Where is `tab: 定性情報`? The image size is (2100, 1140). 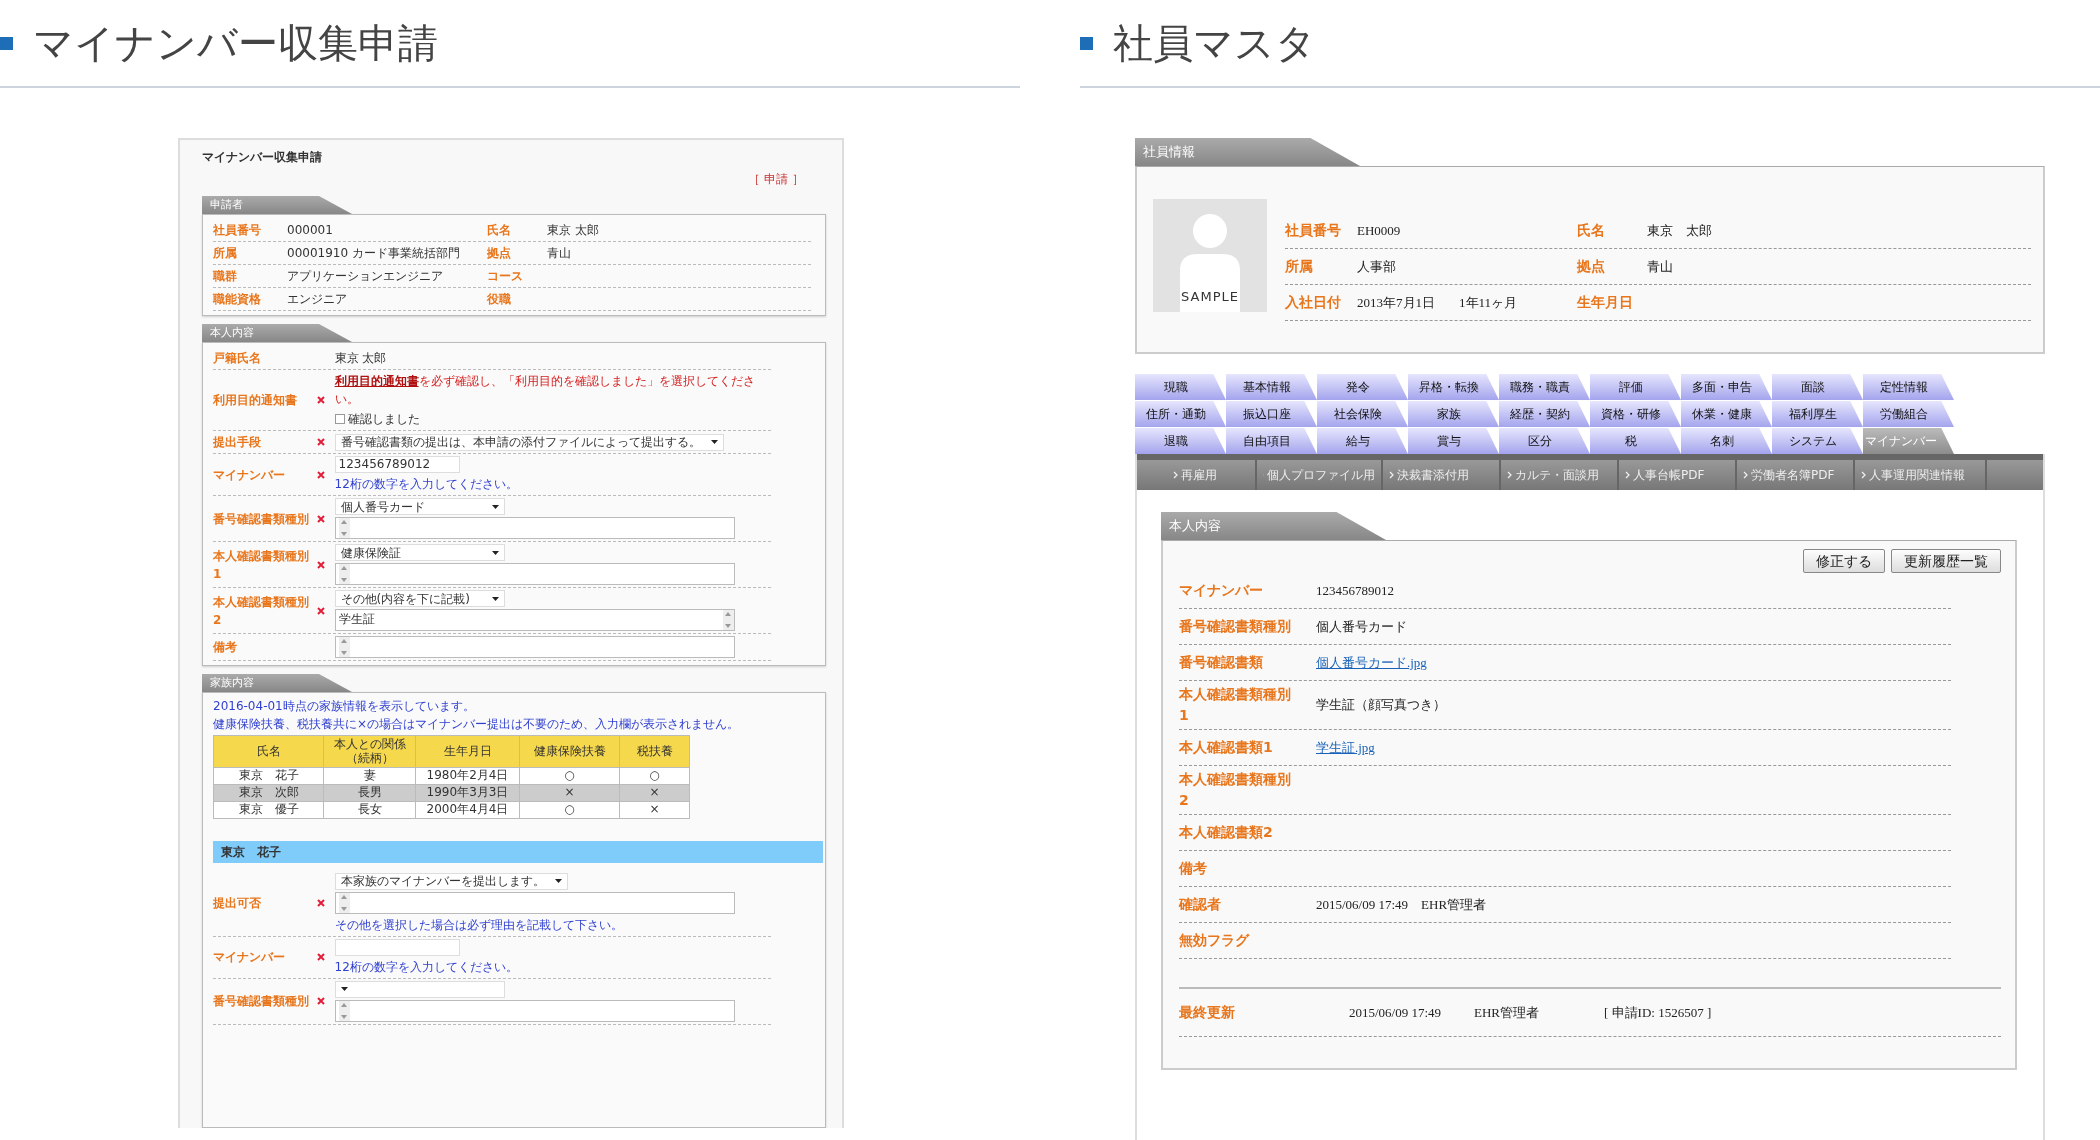 tab: 定性情報 is located at coordinates (1908, 387).